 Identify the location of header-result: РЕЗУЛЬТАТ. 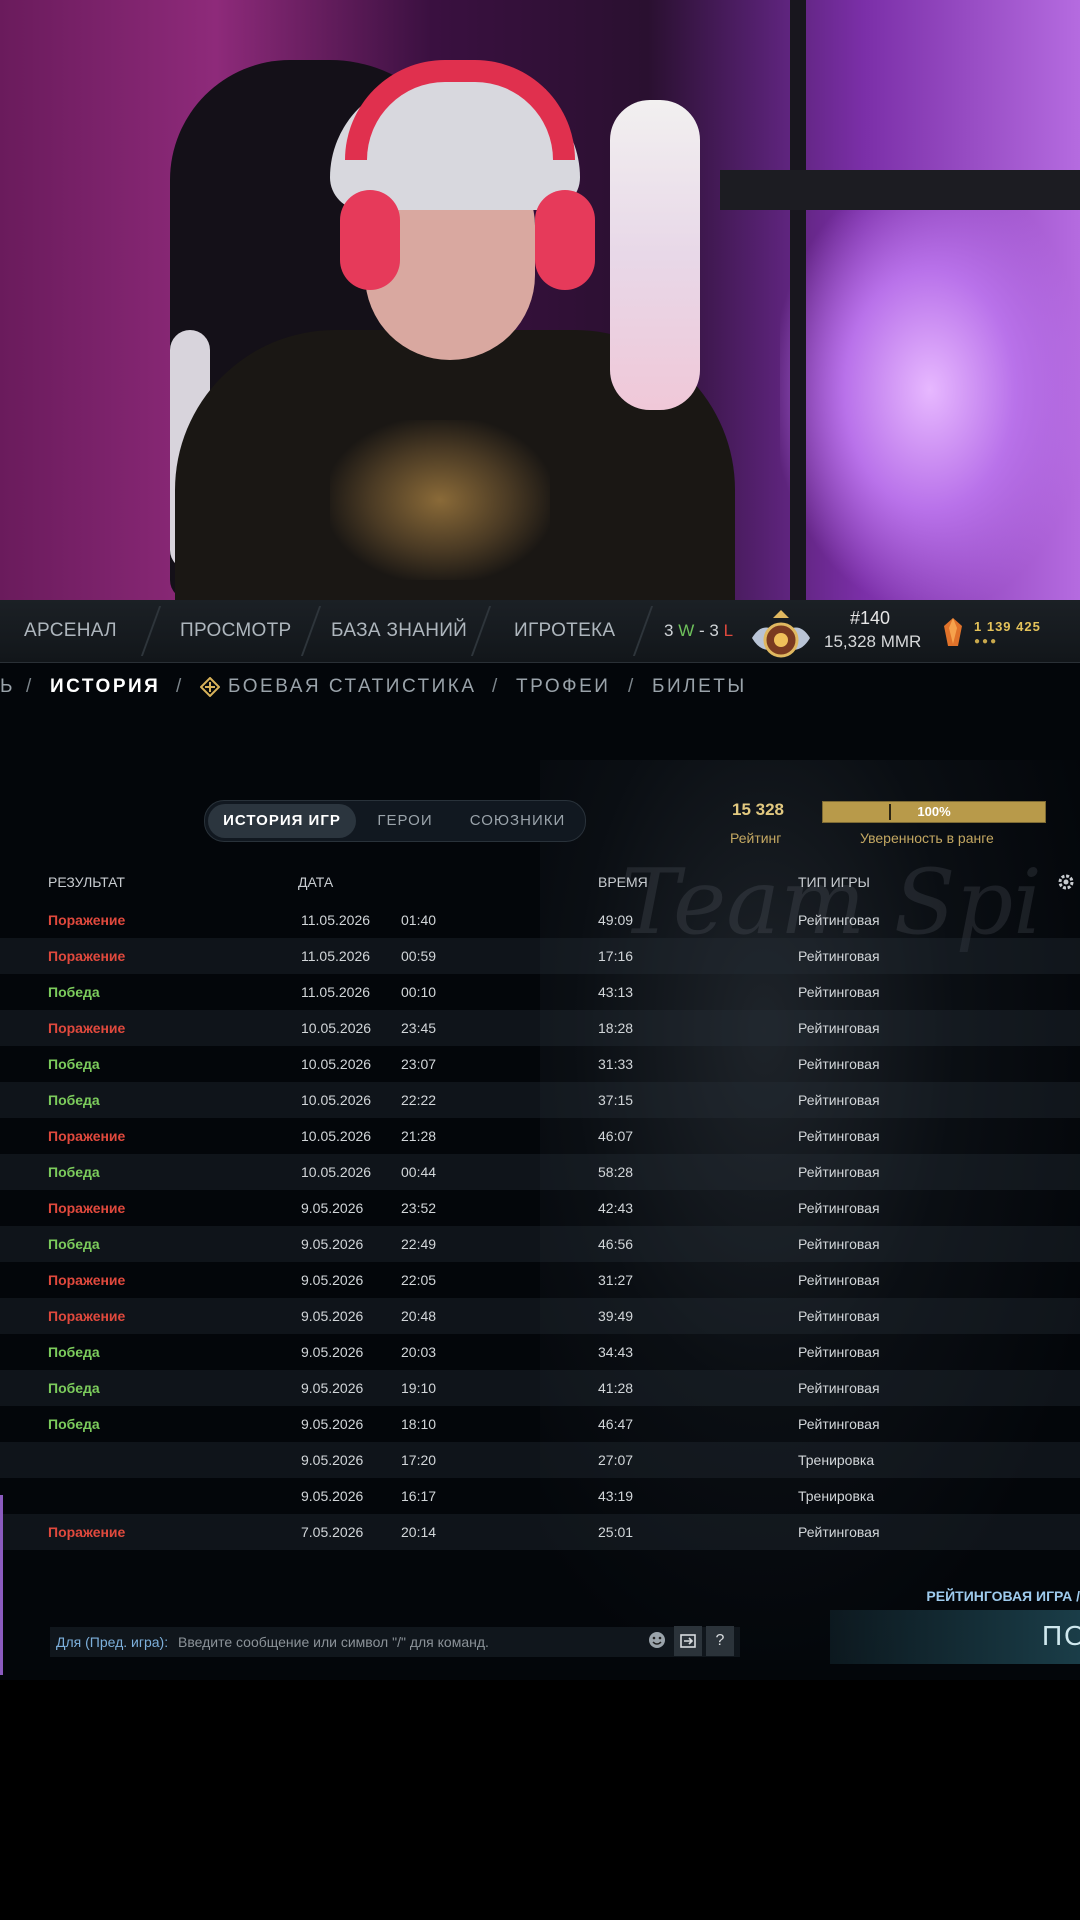
(86, 882).